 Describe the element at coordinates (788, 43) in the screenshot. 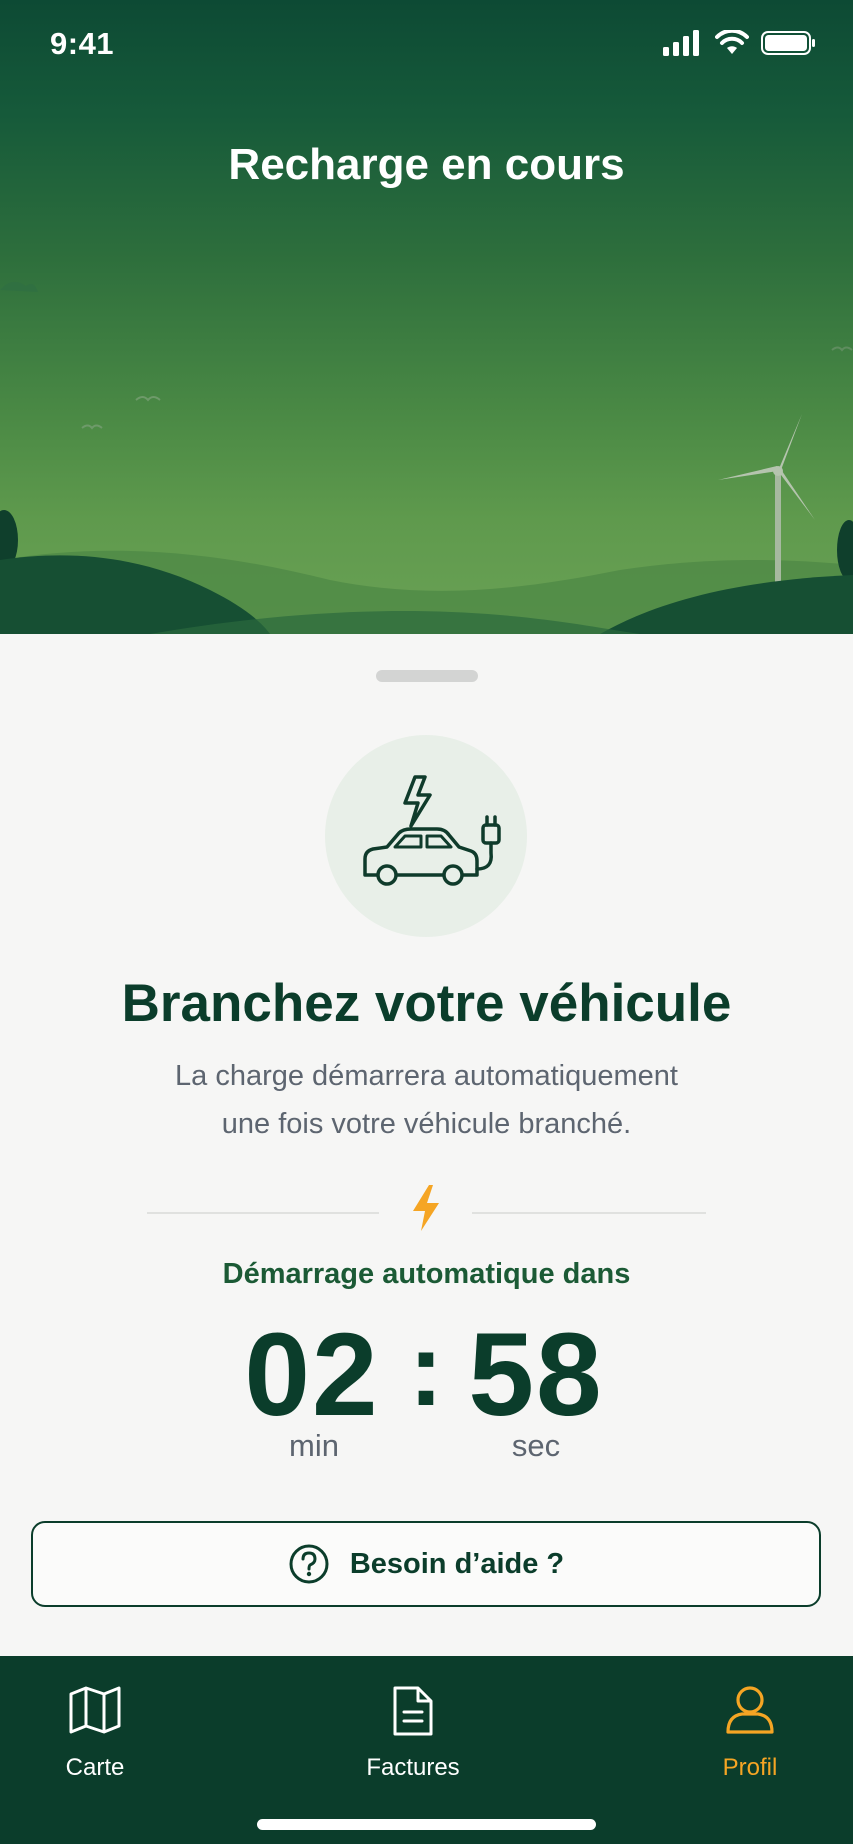

I see `battery-icon` at that location.